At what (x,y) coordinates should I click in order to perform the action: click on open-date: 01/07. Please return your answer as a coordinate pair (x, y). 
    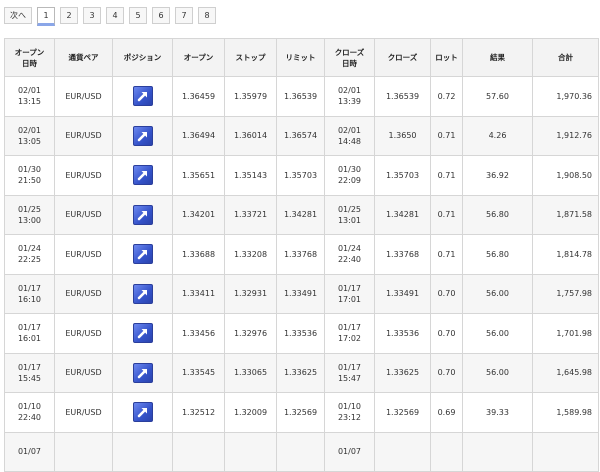
    Looking at the image, I should click on (29, 452).